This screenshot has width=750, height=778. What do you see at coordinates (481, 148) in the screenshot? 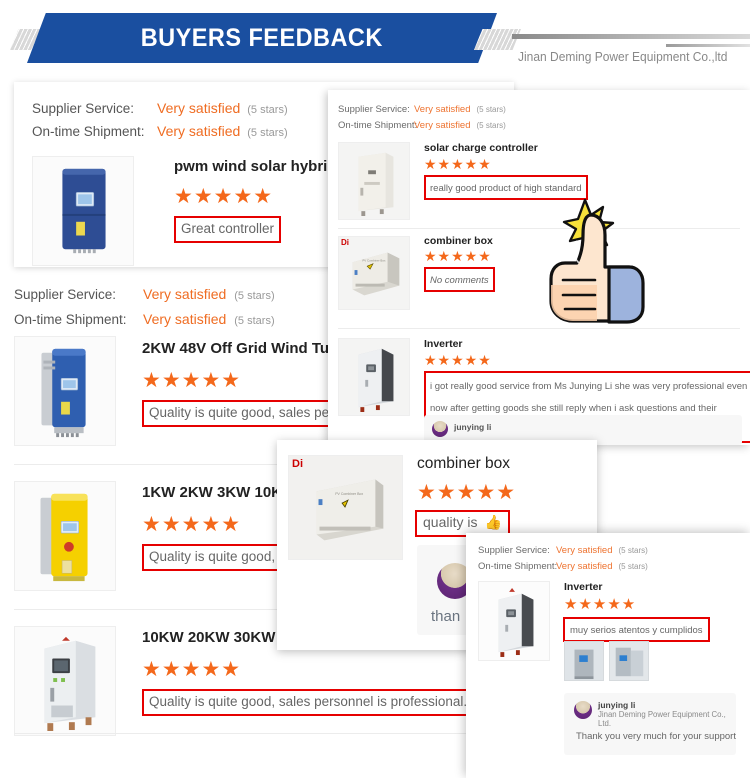
I see `product-title: solar charge controller` at bounding box center [481, 148].